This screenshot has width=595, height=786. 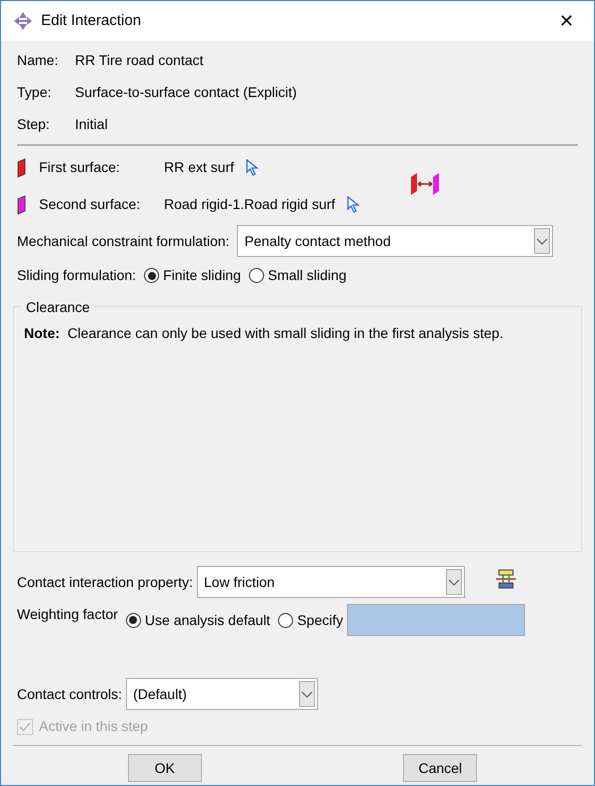 What do you see at coordinates (80, 167) in the screenshot?
I see `field-label: First surface:` at bounding box center [80, 167].